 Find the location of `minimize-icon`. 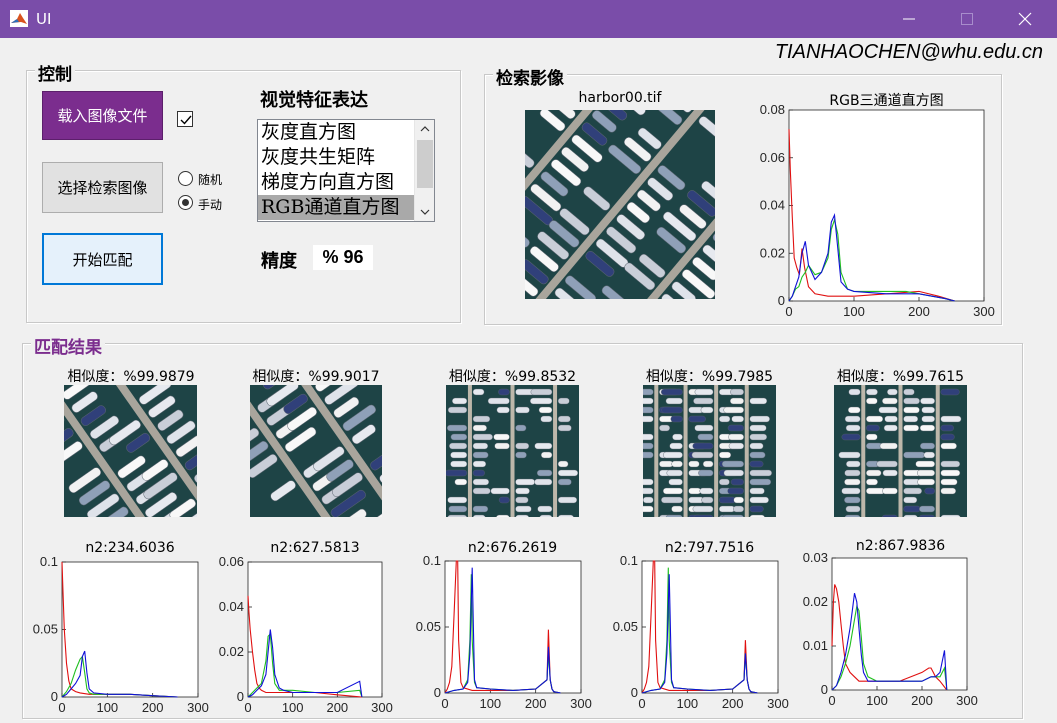

minimize-icon is located at coordinates (909, 19).